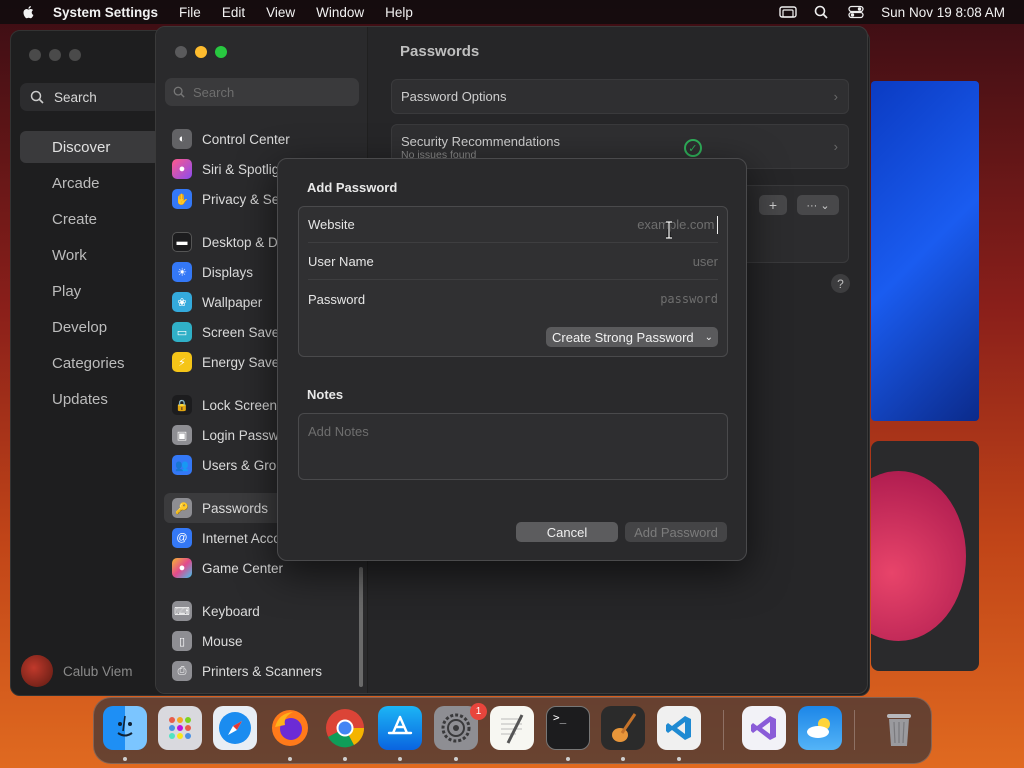  What do you see at coordinates (788, 12) in the screenshot?
I see `screen-mirroring-icon` at bounding box center [788, 12].